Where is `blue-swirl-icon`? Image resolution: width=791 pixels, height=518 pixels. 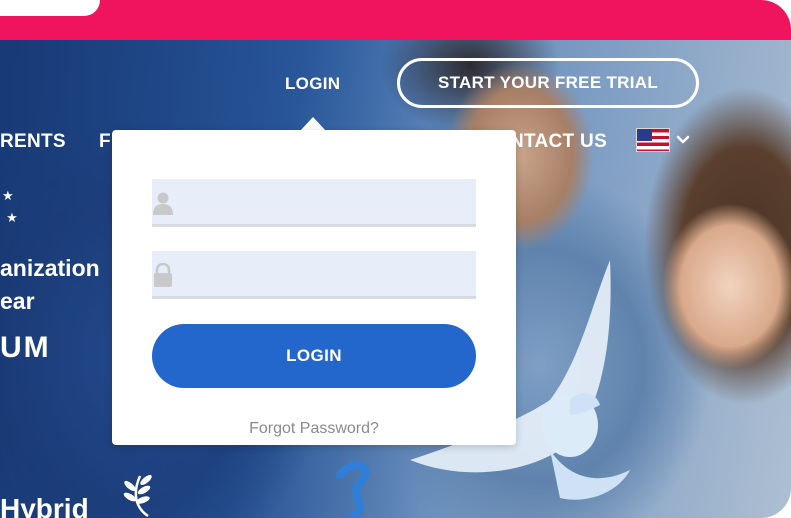
blue-swirl-icon is located at coordinates (353, 489).